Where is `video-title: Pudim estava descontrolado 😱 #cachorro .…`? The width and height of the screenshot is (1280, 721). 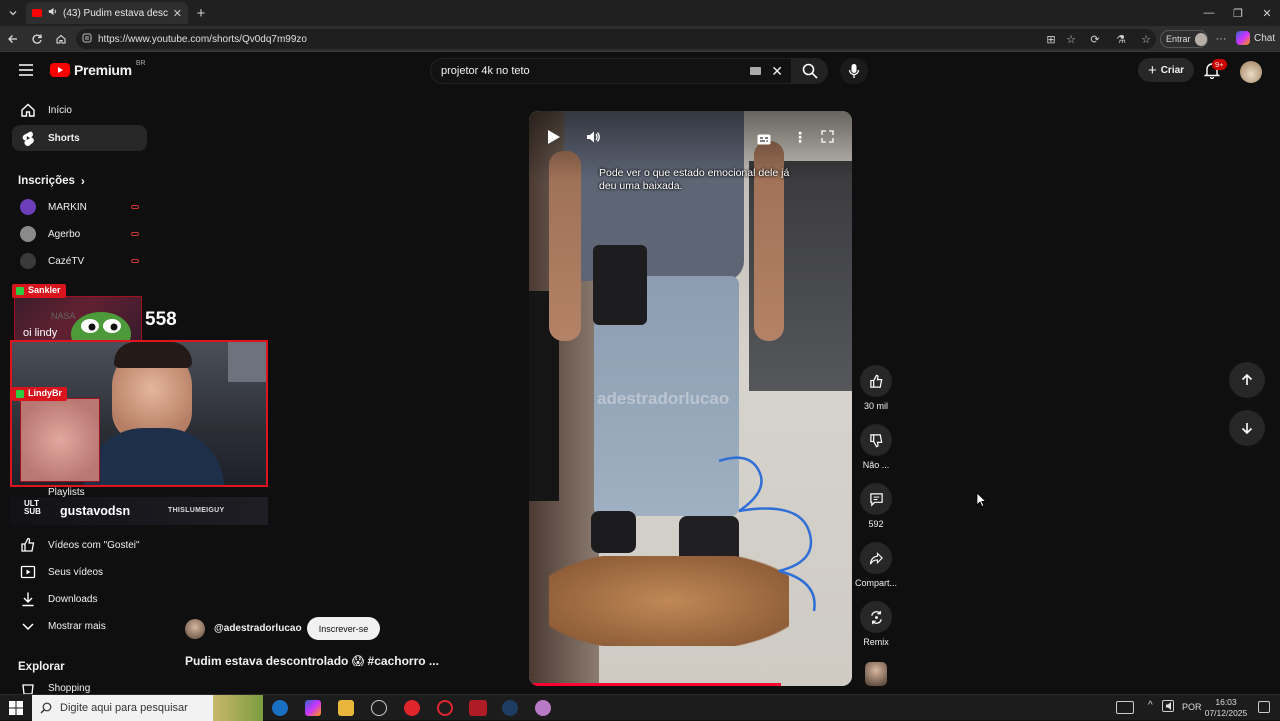 video-title: Pudim estava descontrolado 😱 #cachorro .… is located at coordinates (312, 661).